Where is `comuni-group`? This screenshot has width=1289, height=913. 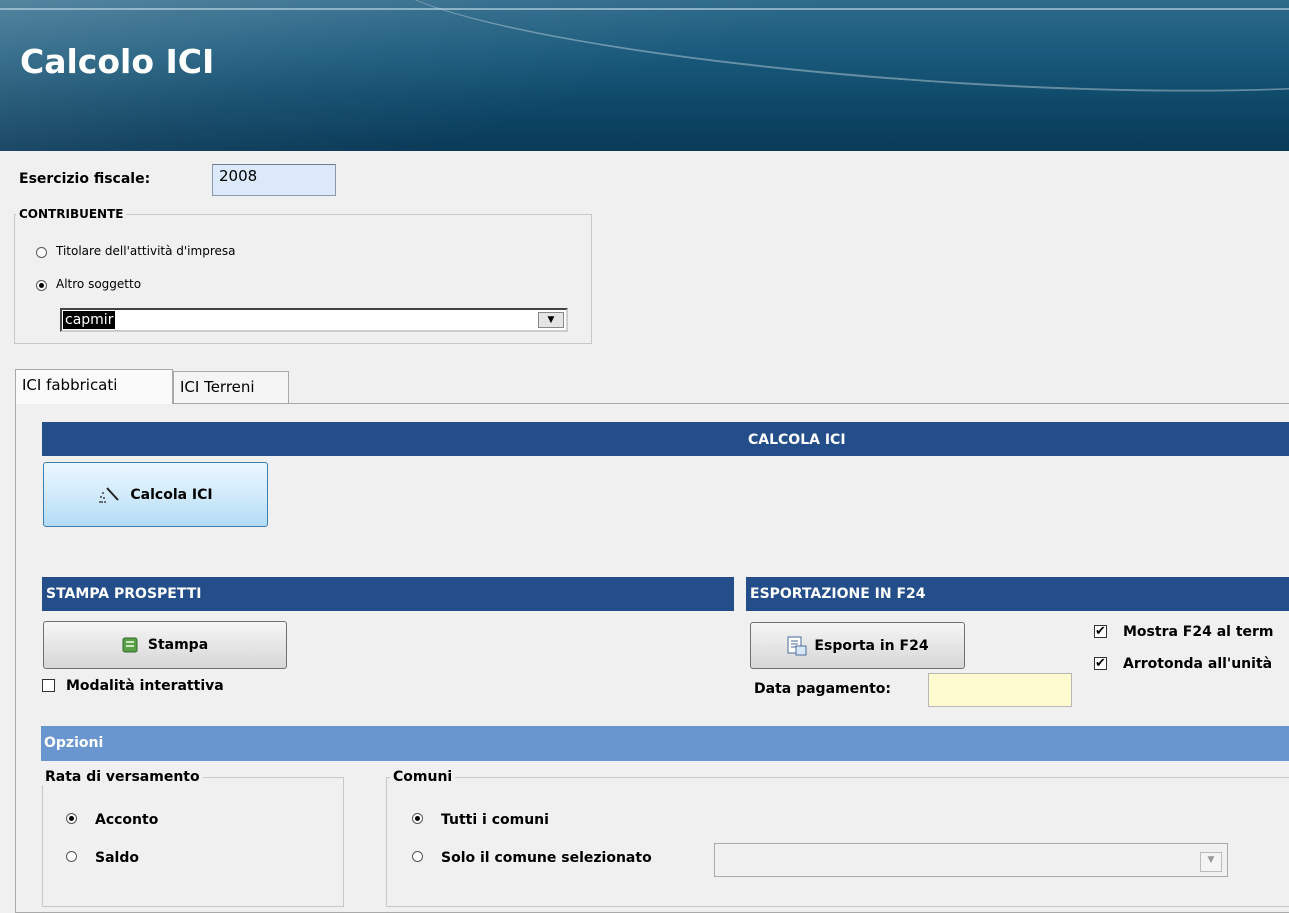 comuni-group is located at coordinates (837, 842).